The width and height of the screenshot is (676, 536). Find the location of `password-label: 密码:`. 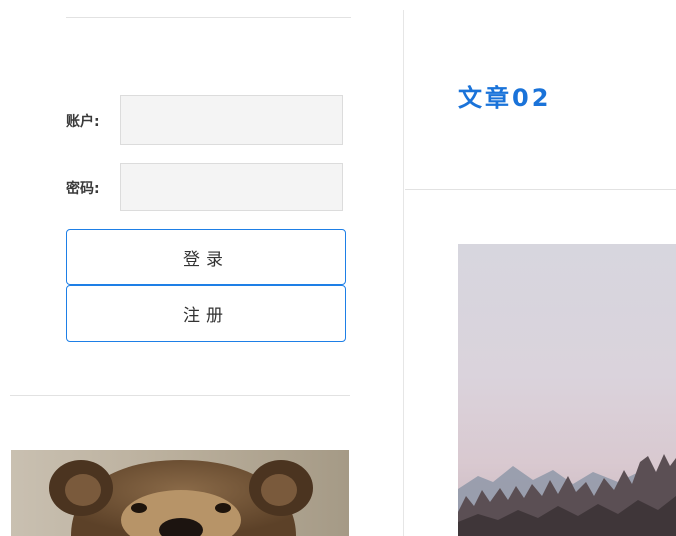

password-label: 密码: is located at coordinates (83, 189).